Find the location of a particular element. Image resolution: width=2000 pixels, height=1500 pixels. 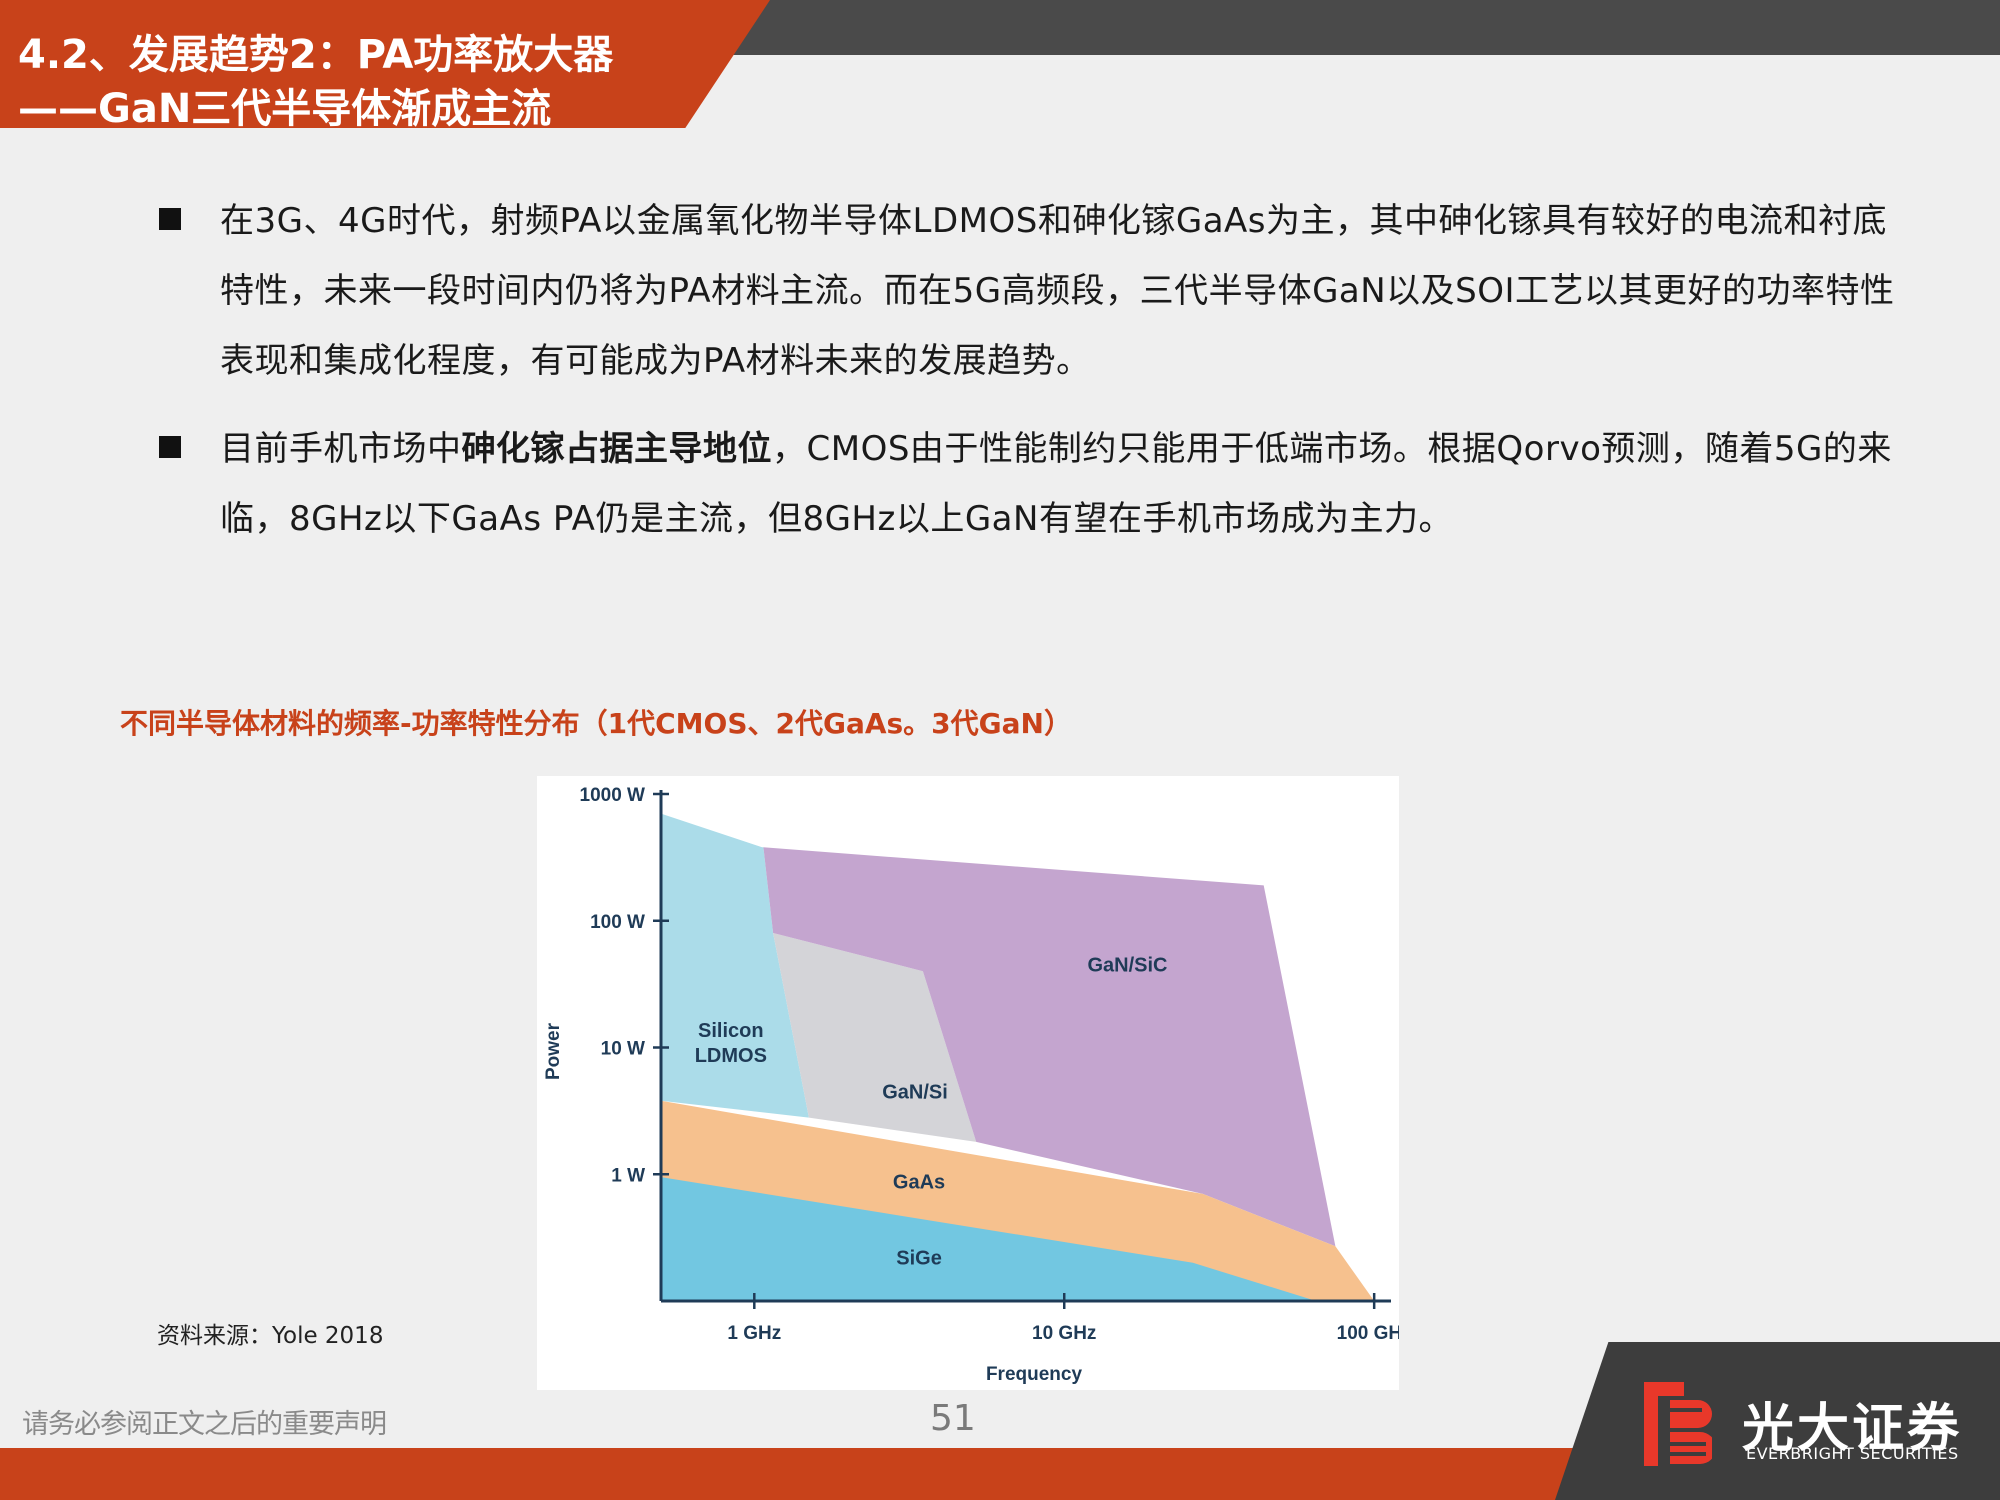

y-tick-label: 1 W is located at coordinates (628, 1175).